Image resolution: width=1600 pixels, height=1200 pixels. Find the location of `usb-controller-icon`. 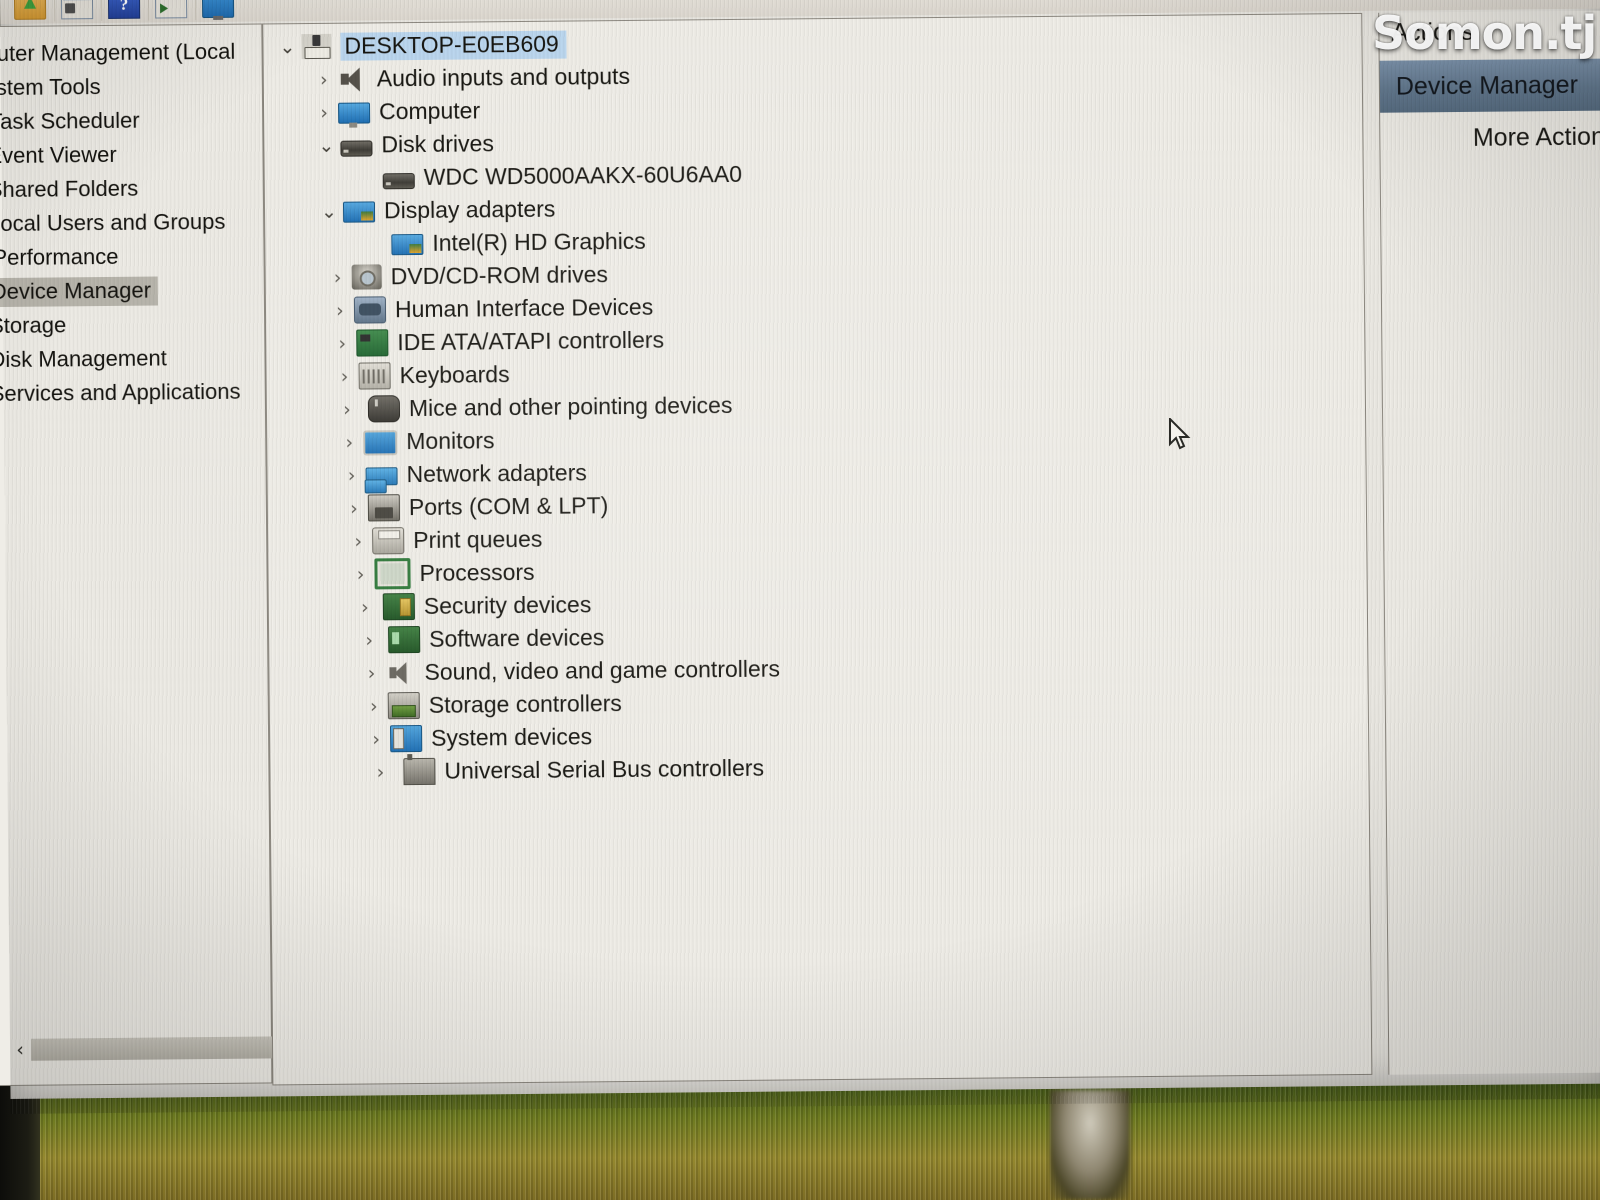

usb-controller-icon is located at coordinates (419, 771).